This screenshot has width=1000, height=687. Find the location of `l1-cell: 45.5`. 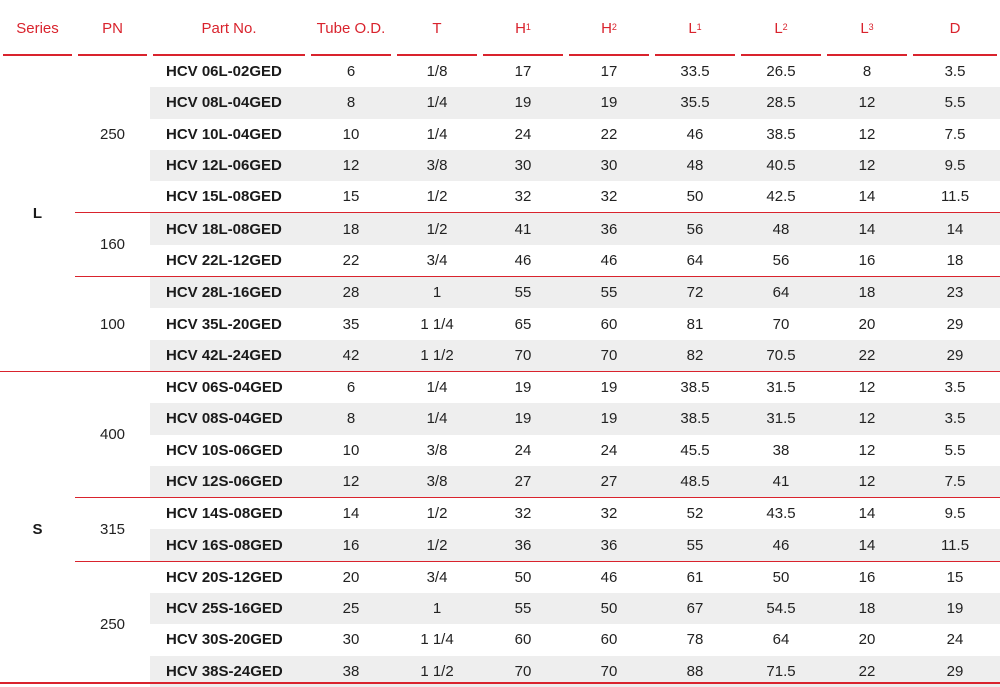

l1-cell: 45.5 is located at coordinates (695, 450).